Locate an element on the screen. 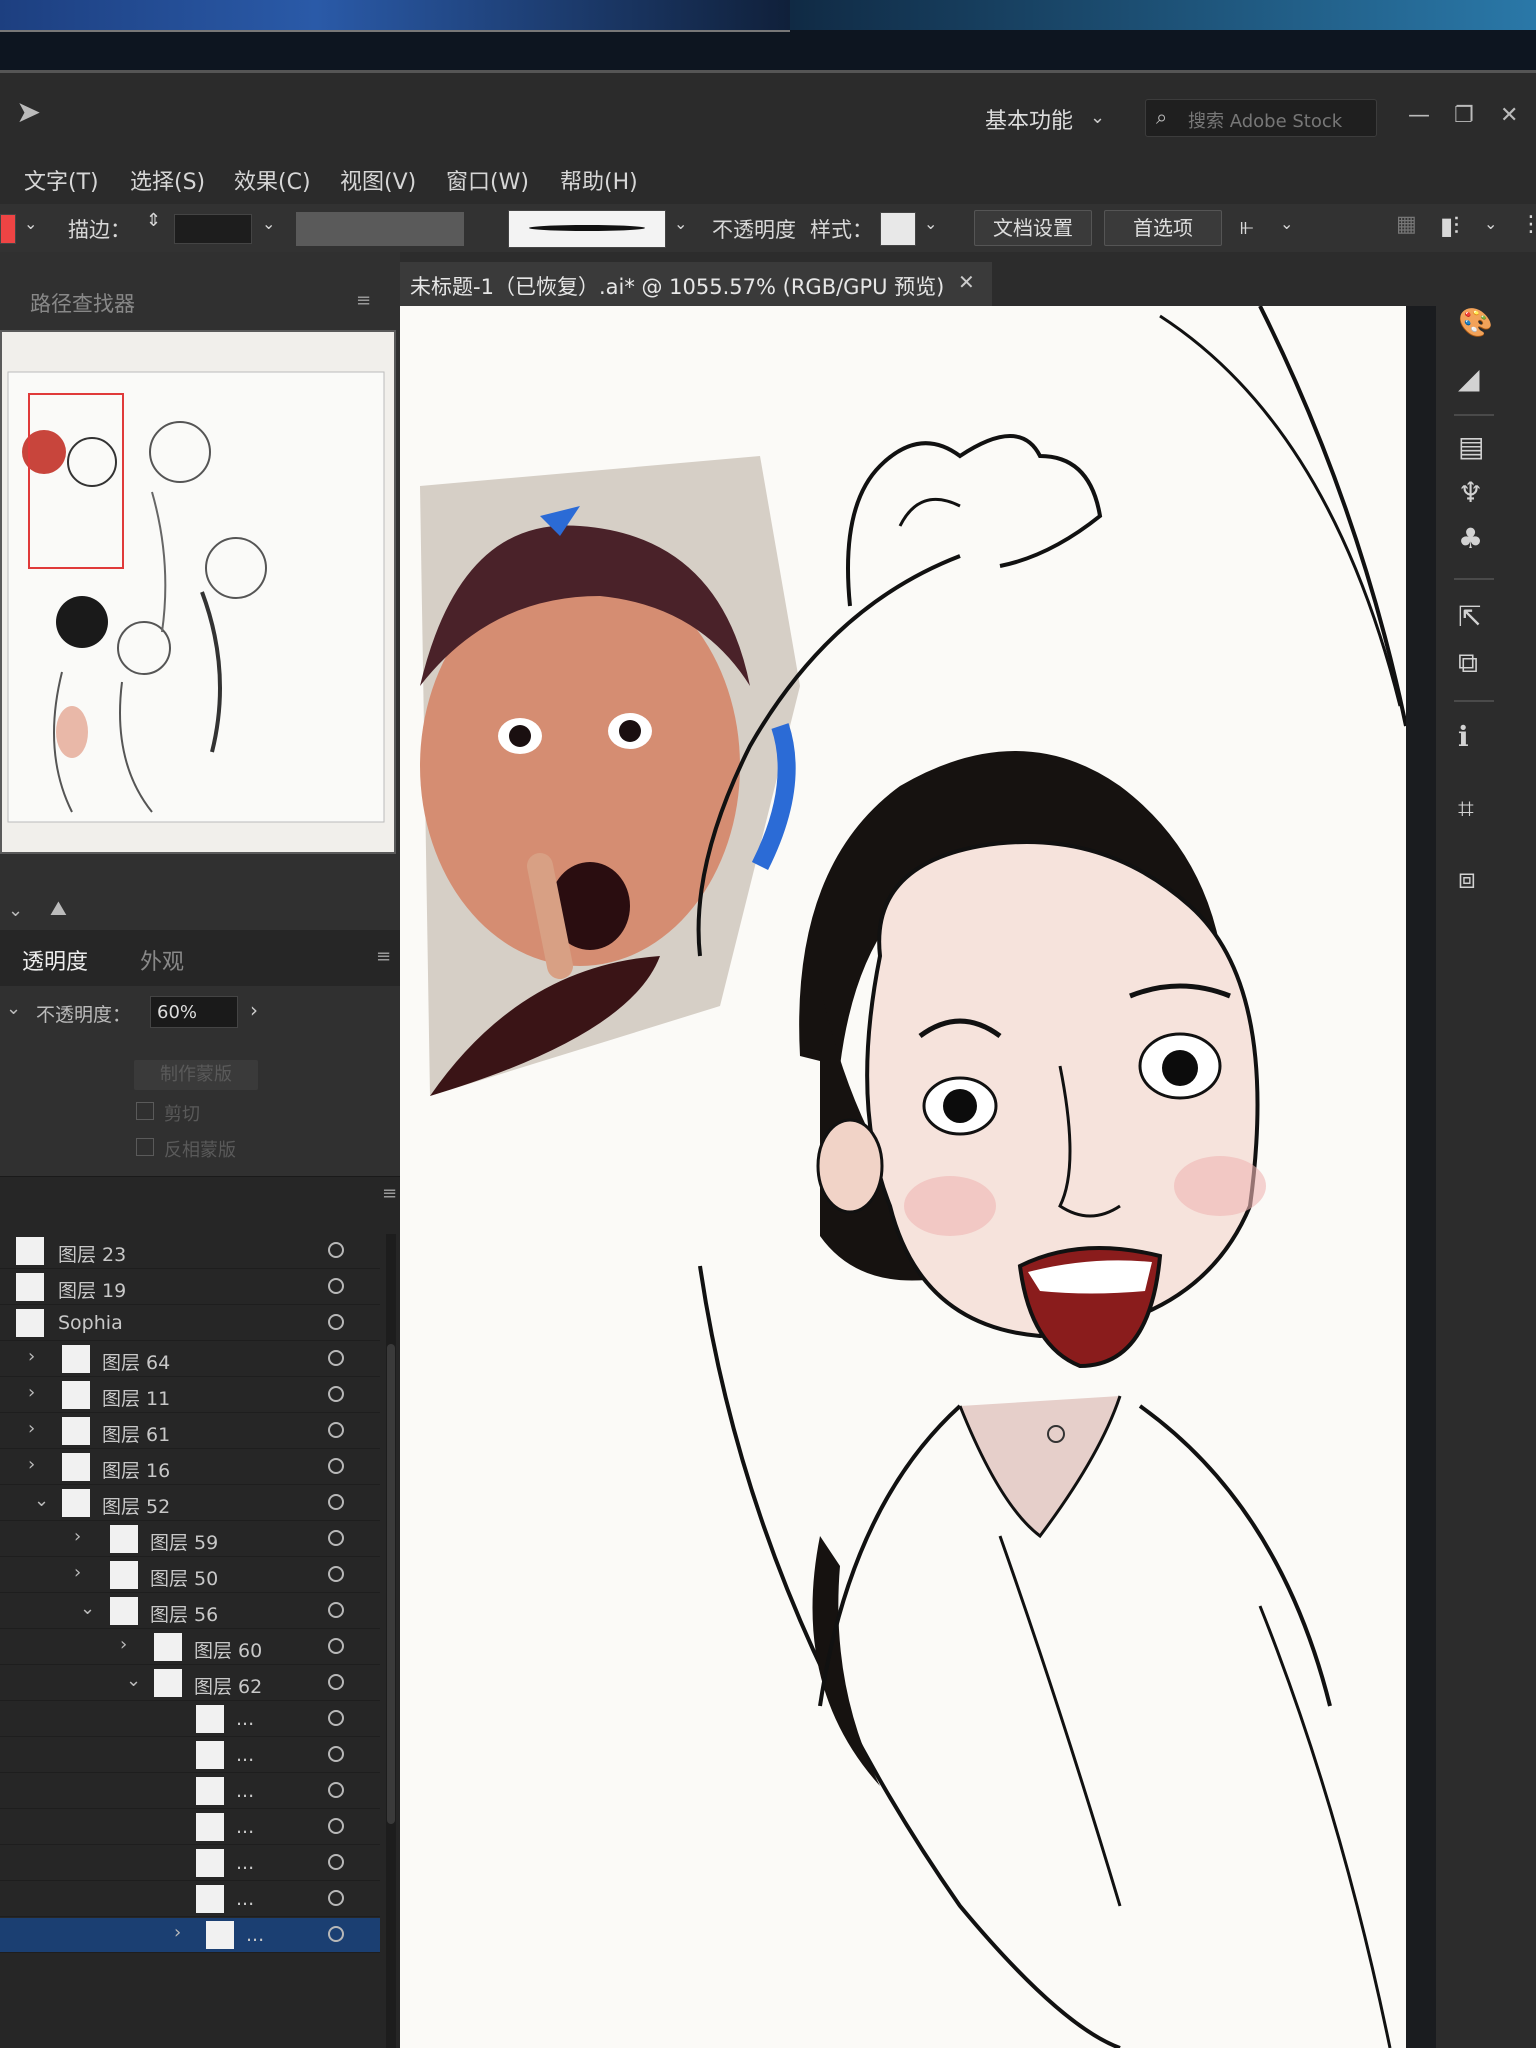  layer-row: 图层 19 is located at coordinates (190, 1287).